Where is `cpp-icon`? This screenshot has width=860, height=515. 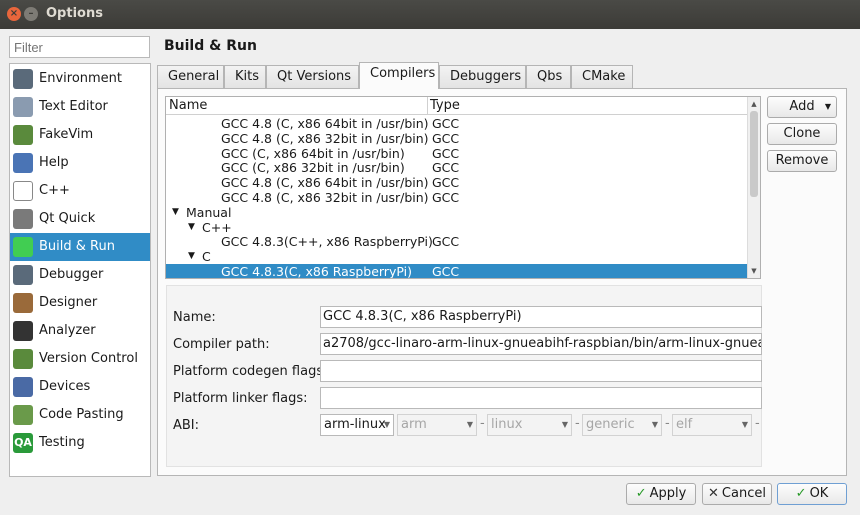 cpp-icon is located at coordinates (23, 191).